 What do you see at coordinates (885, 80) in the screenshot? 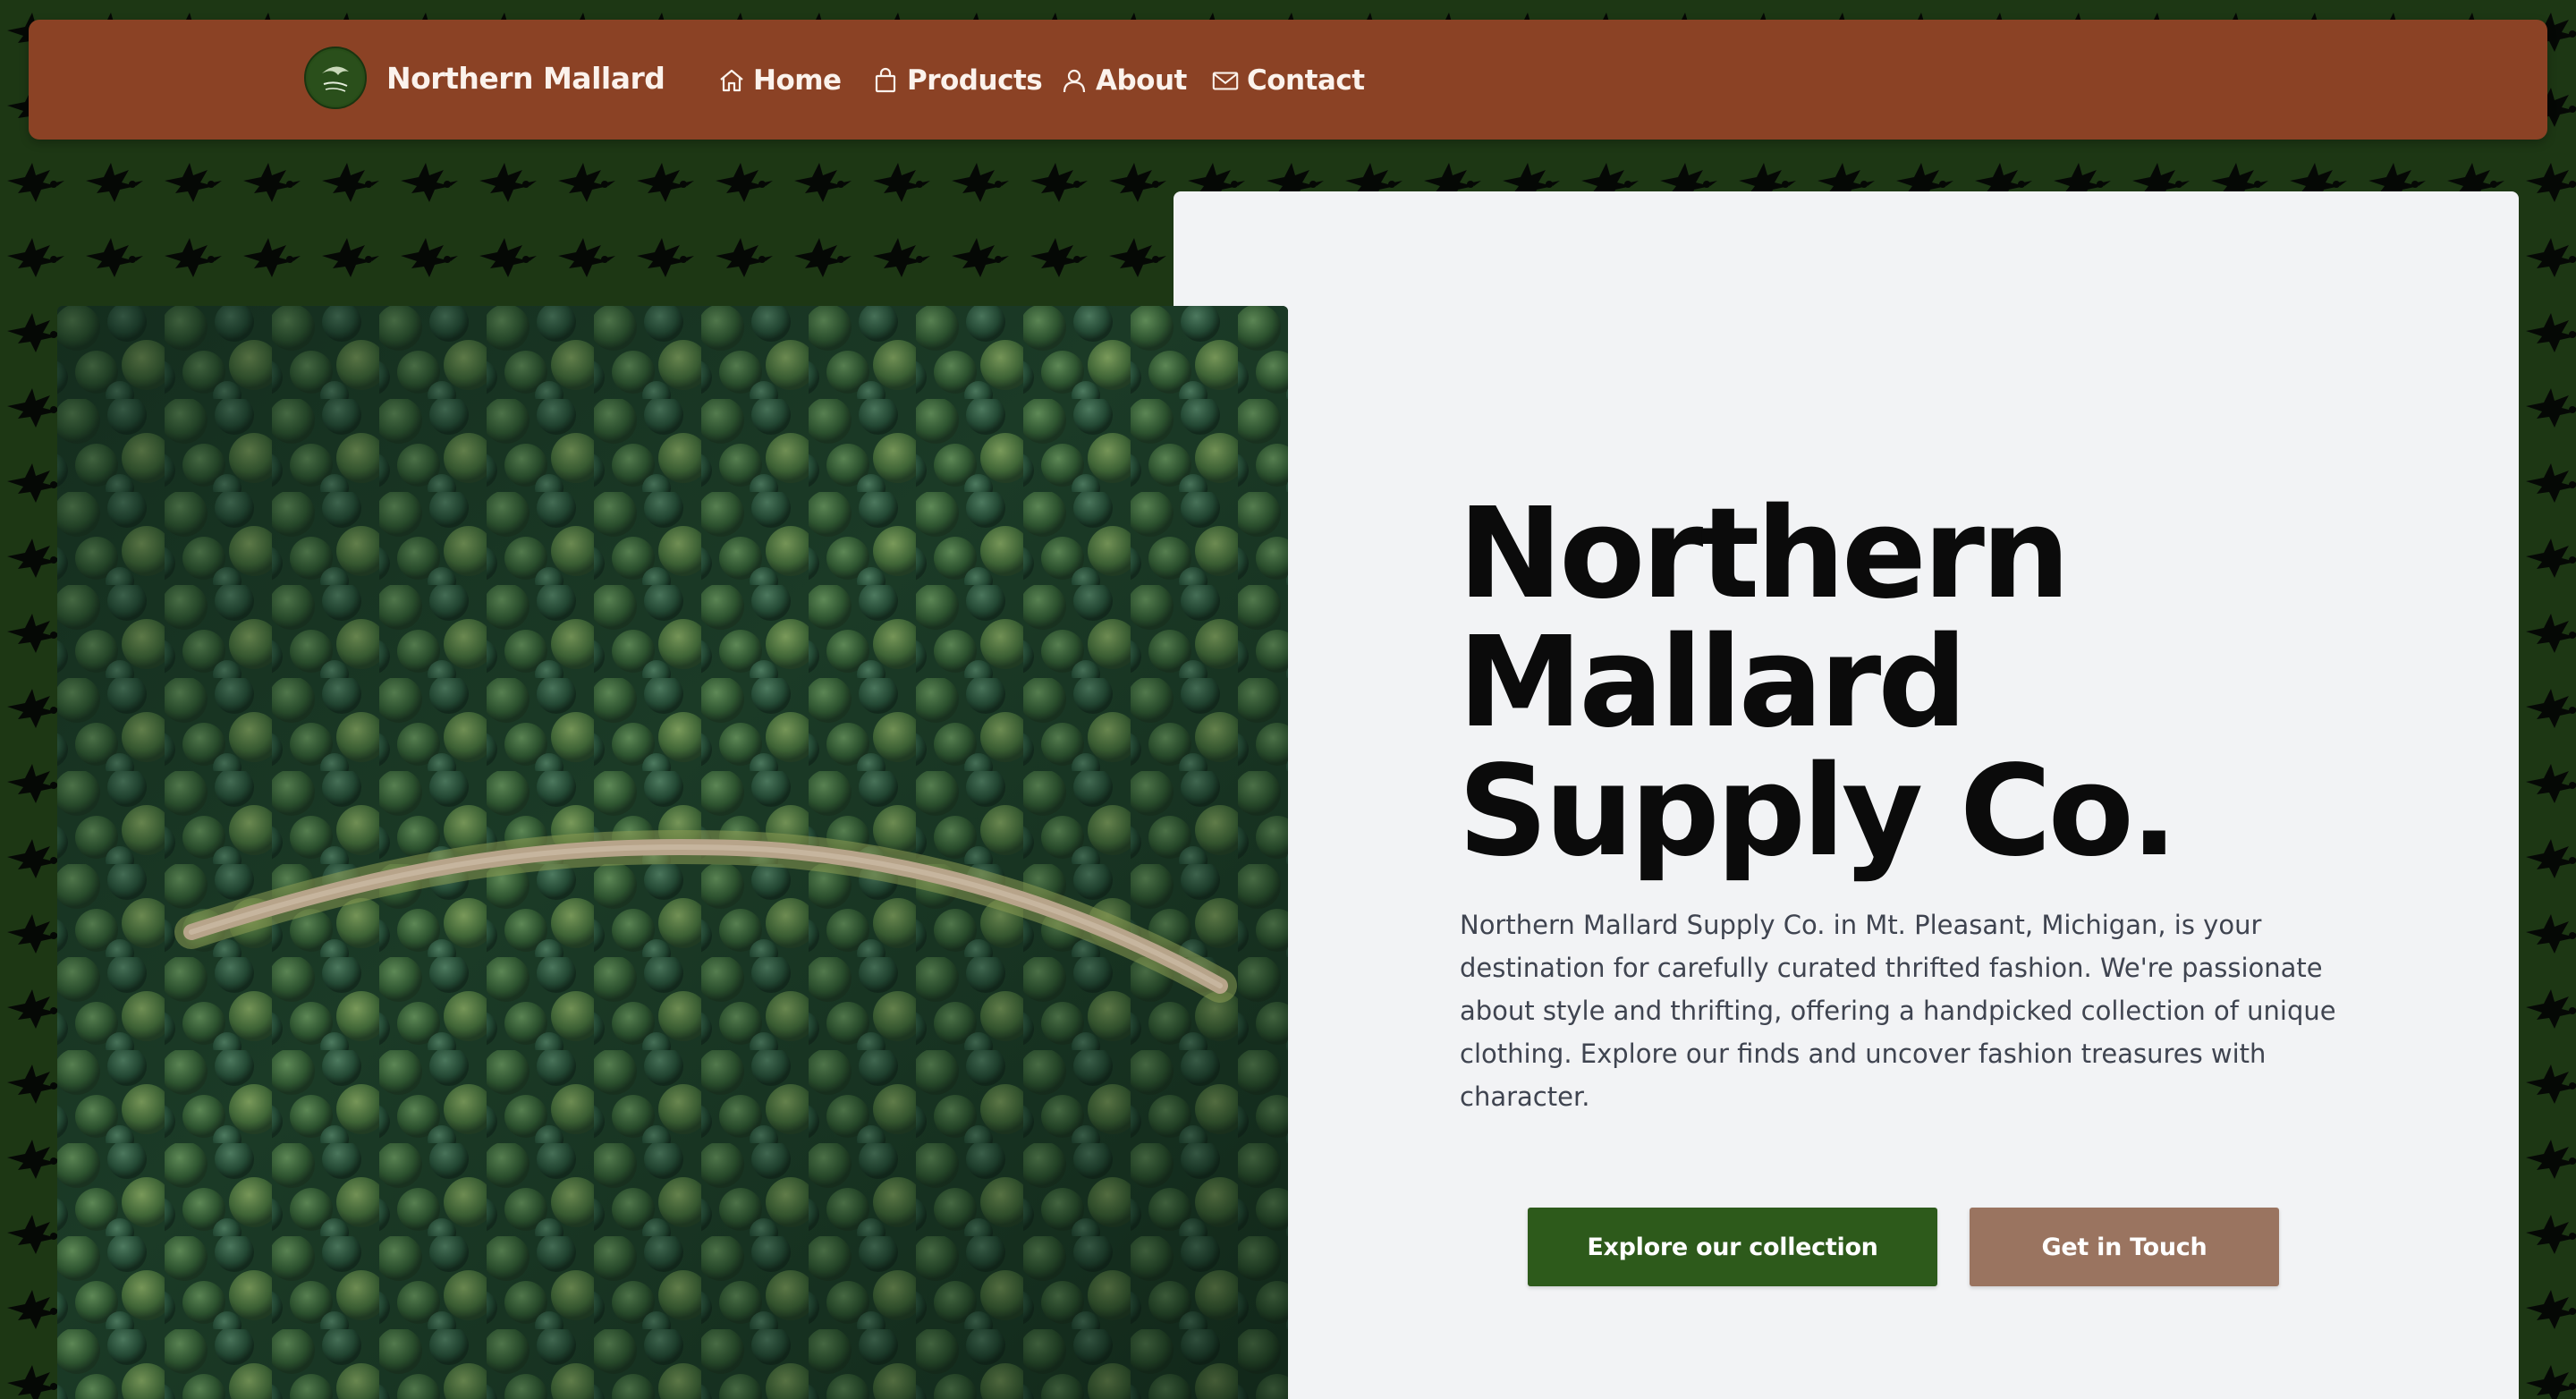
I see `shopping-bag-icon` at bounding box center [885, 80].